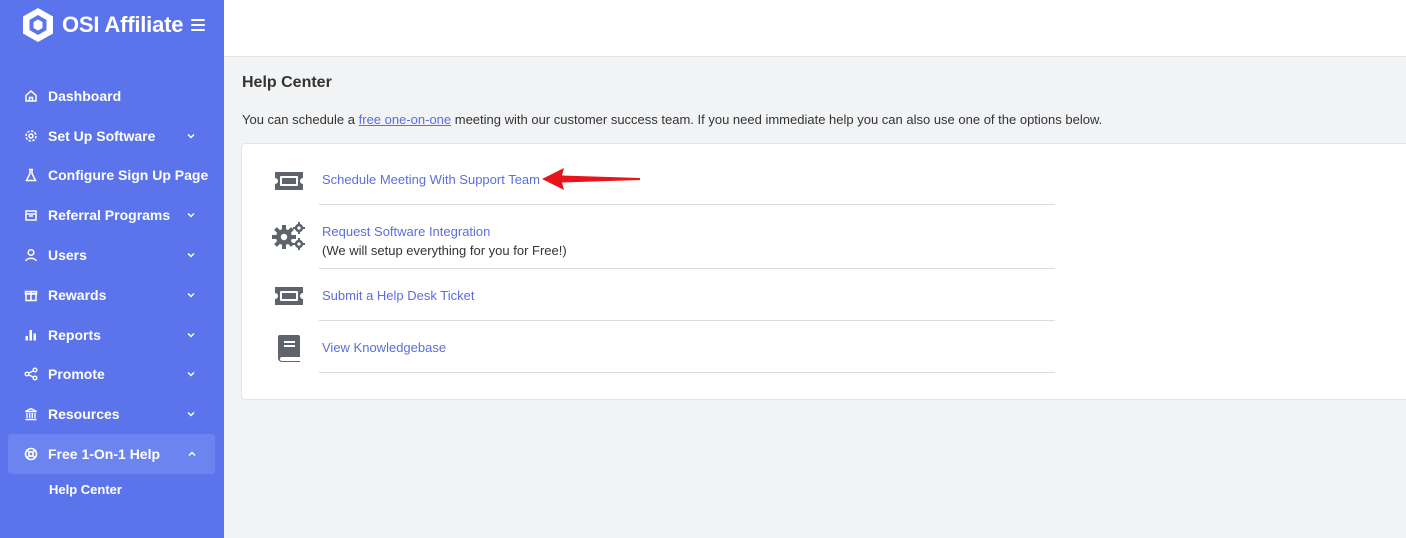 This screenshot has width=1406, height=538. Describe the element at coordinates (198, 25) in the screenshot. I see `menu-toggle-icon` at that location.